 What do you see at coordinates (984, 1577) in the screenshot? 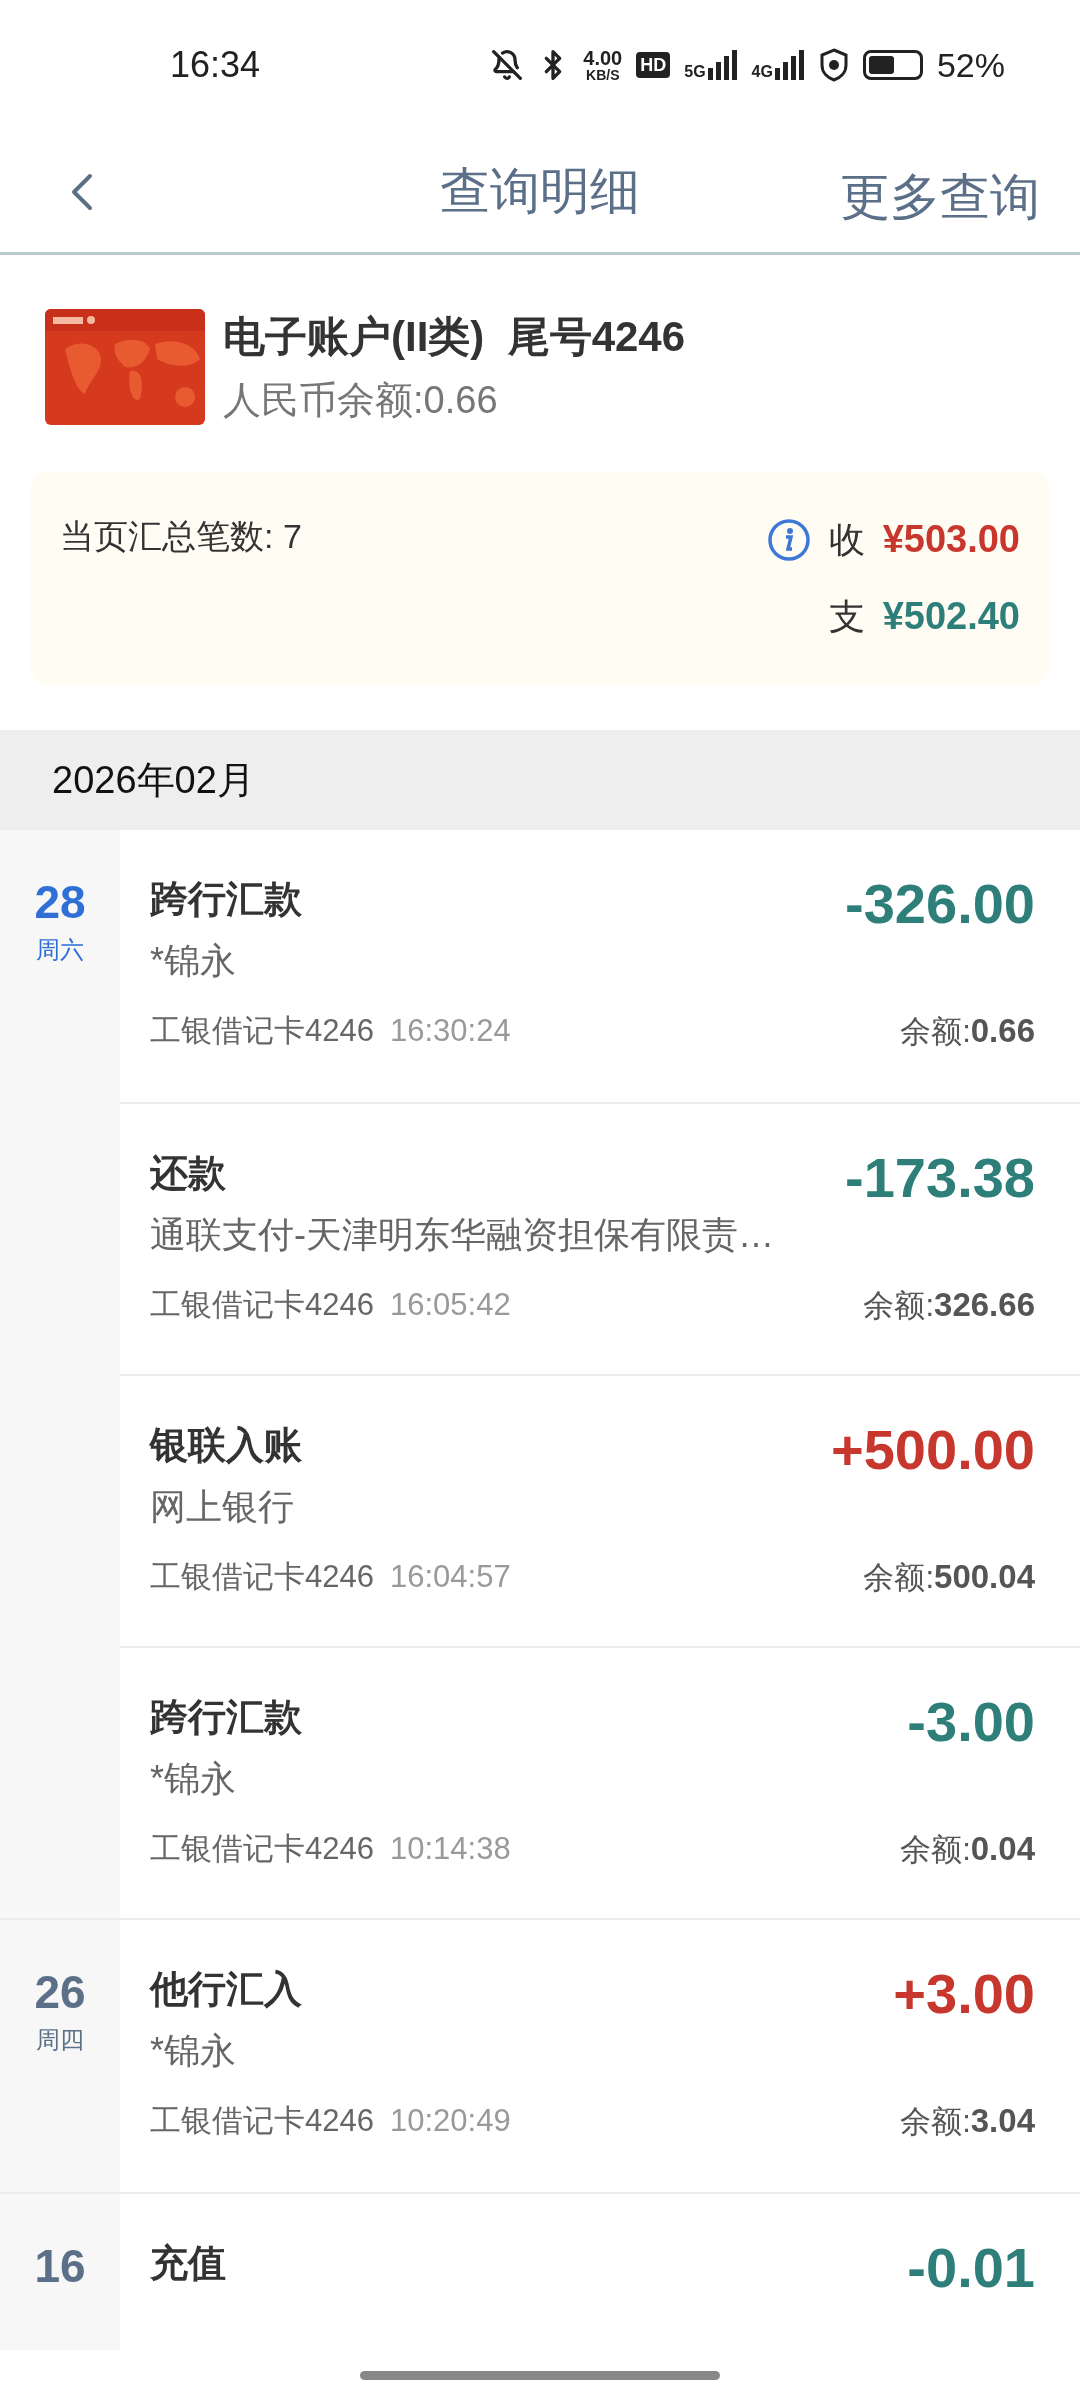
I see `balance-value: 500.04` at bounding box center [984, 1577].